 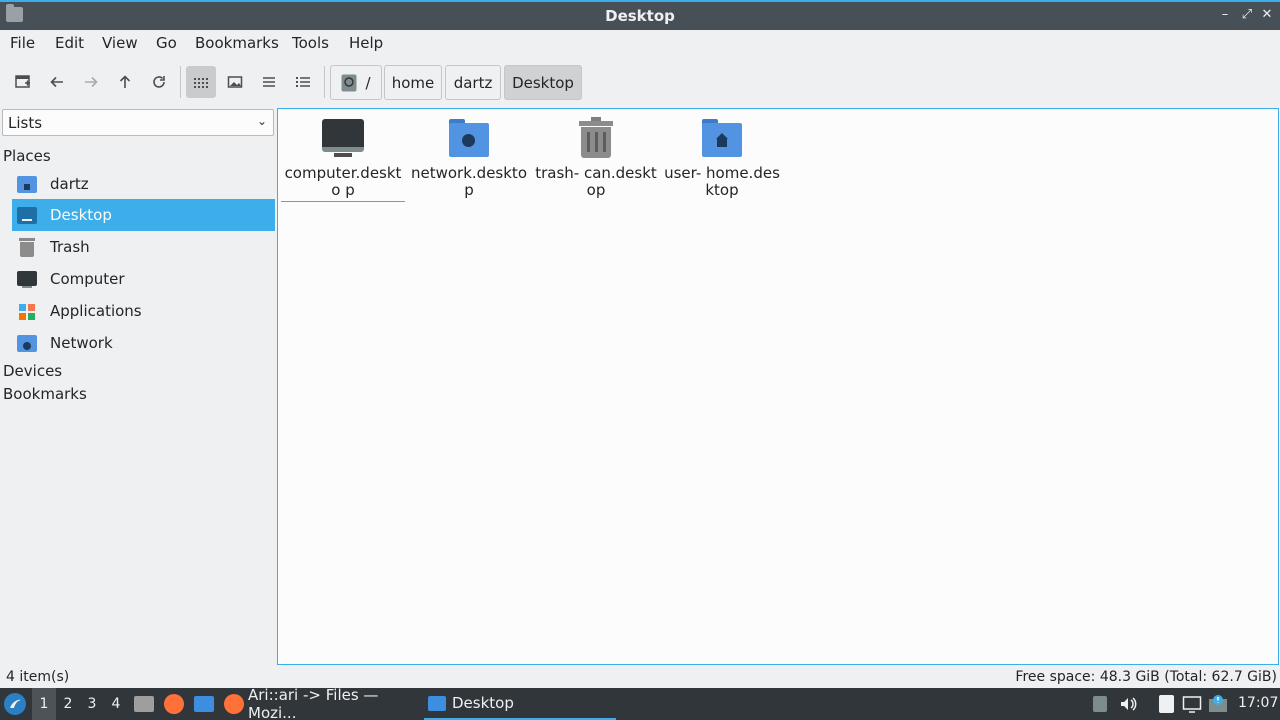 I want to click on detailed-list-button, so click(x=303, y=82).